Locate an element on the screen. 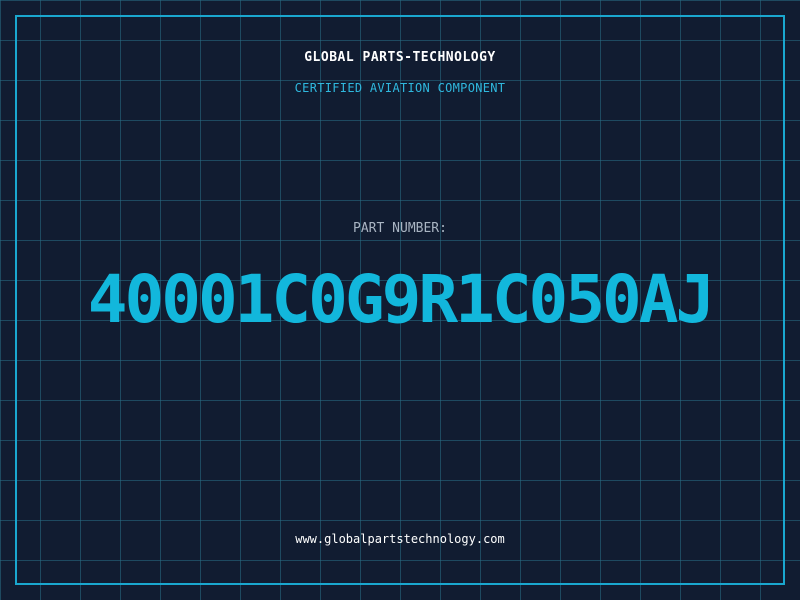  part-number-value: 40001C0G9R1C050AJ is located at coordinates (401, 299).